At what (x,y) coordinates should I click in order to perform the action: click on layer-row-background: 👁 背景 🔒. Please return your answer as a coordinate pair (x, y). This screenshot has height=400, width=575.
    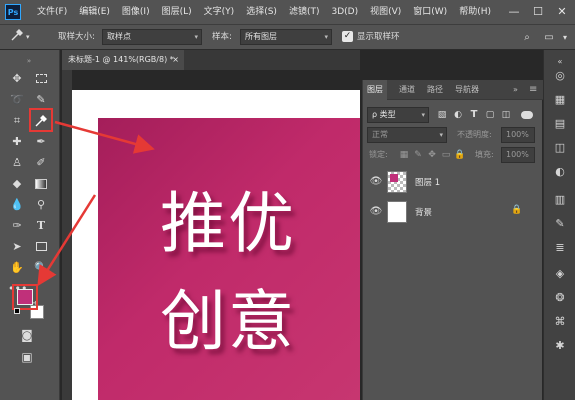
    Looking at the image, I should click on (453, 212).